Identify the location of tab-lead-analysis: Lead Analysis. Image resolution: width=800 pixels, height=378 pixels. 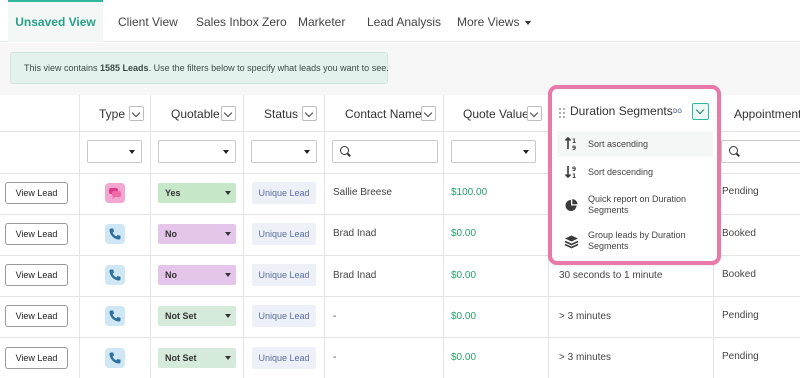
(404, 21).